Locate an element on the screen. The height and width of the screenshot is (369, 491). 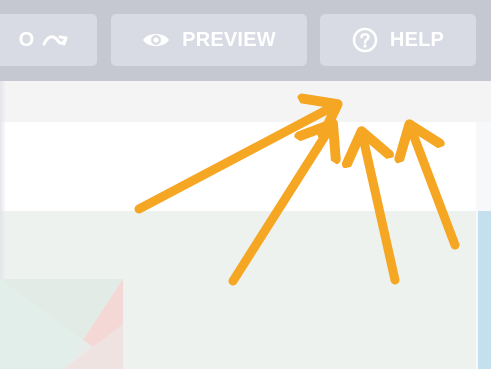
redo-arrow-icon is located at coordinates (55, 40).